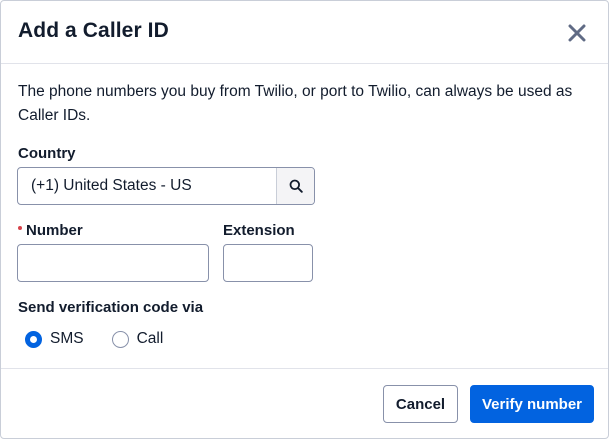 The image size is (609, 440). Describe the element at coordinates (47, 153) in the screenshot. I see `country-label: Country` at that location.